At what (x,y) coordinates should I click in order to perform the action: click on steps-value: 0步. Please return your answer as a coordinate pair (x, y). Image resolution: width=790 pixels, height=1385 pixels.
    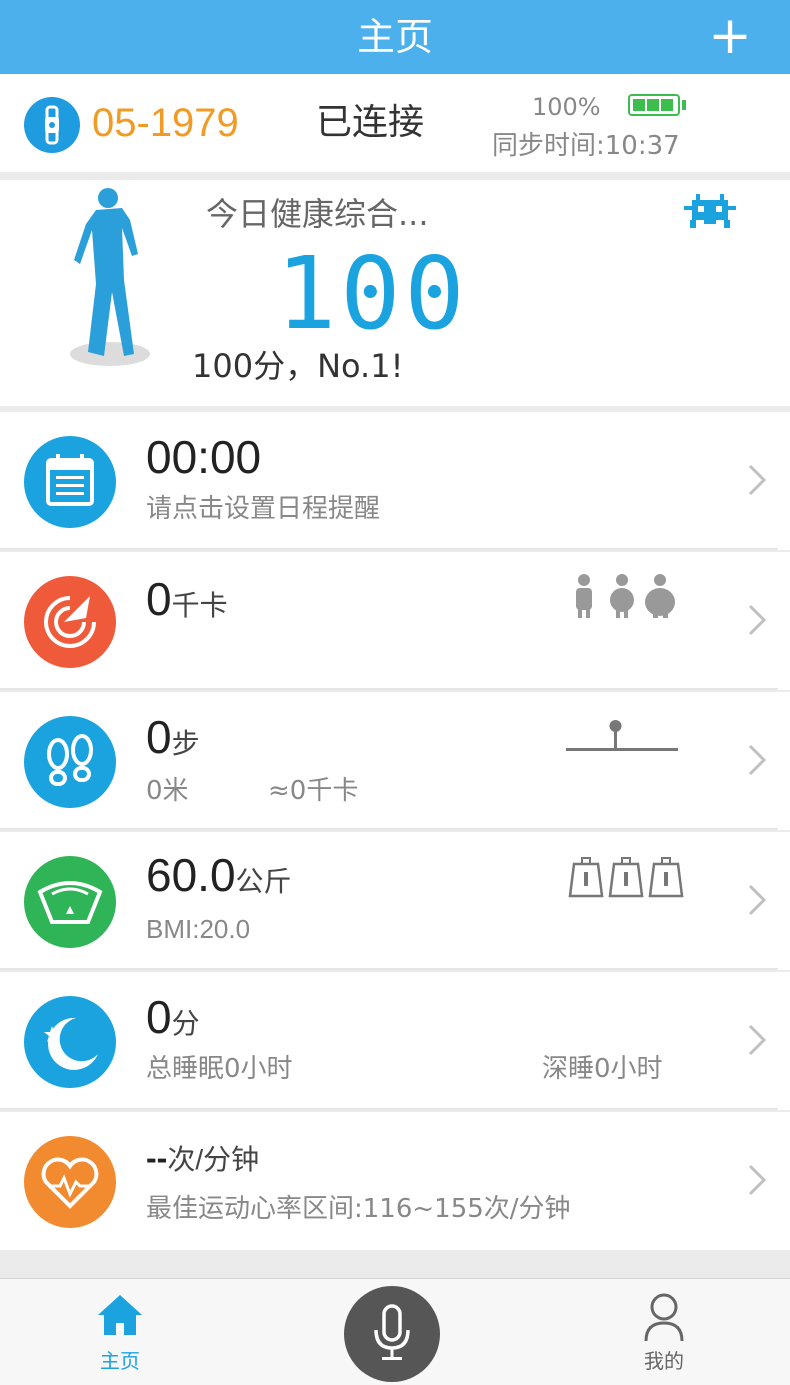
    Looking at the image, I should click on (173, 737).